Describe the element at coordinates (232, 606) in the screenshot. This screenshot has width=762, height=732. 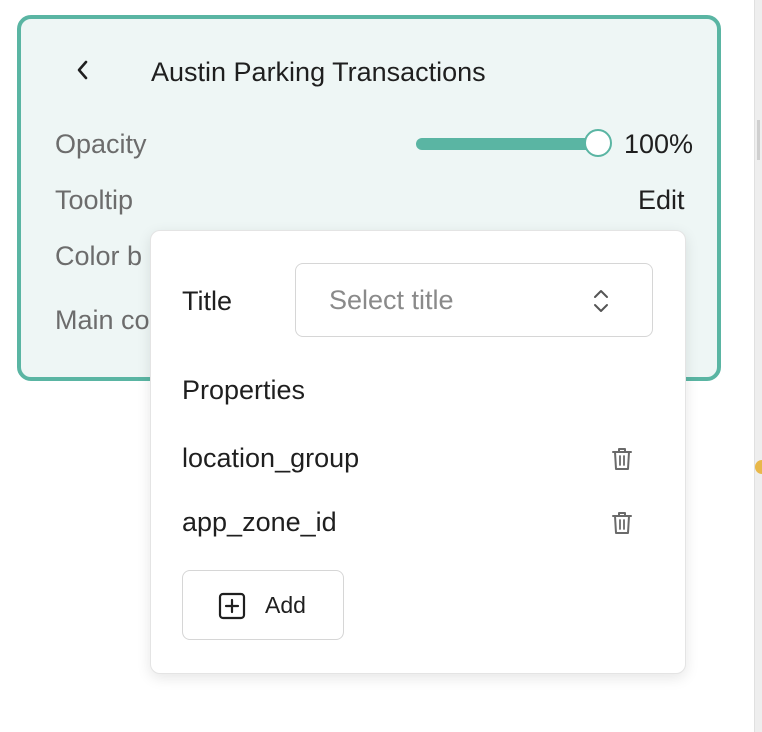
I see `plus-square-icon` at that location.